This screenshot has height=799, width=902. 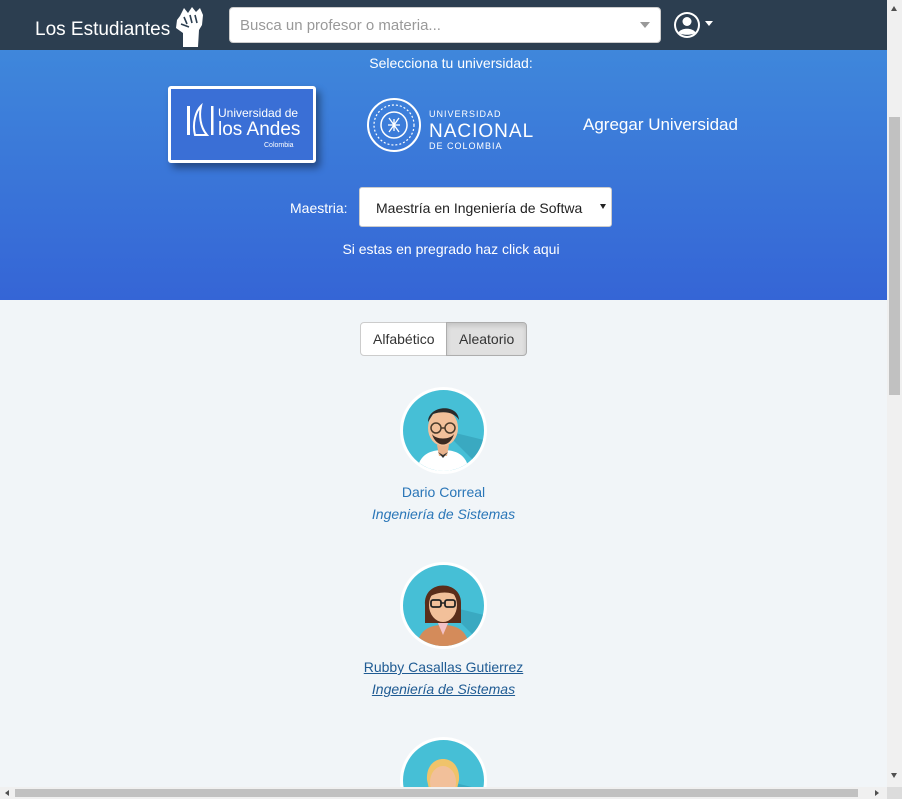 What do you see at coordinates (687, 25) in the screenshot?
I see `user-circle-icon` at bounding box center [687, 25].